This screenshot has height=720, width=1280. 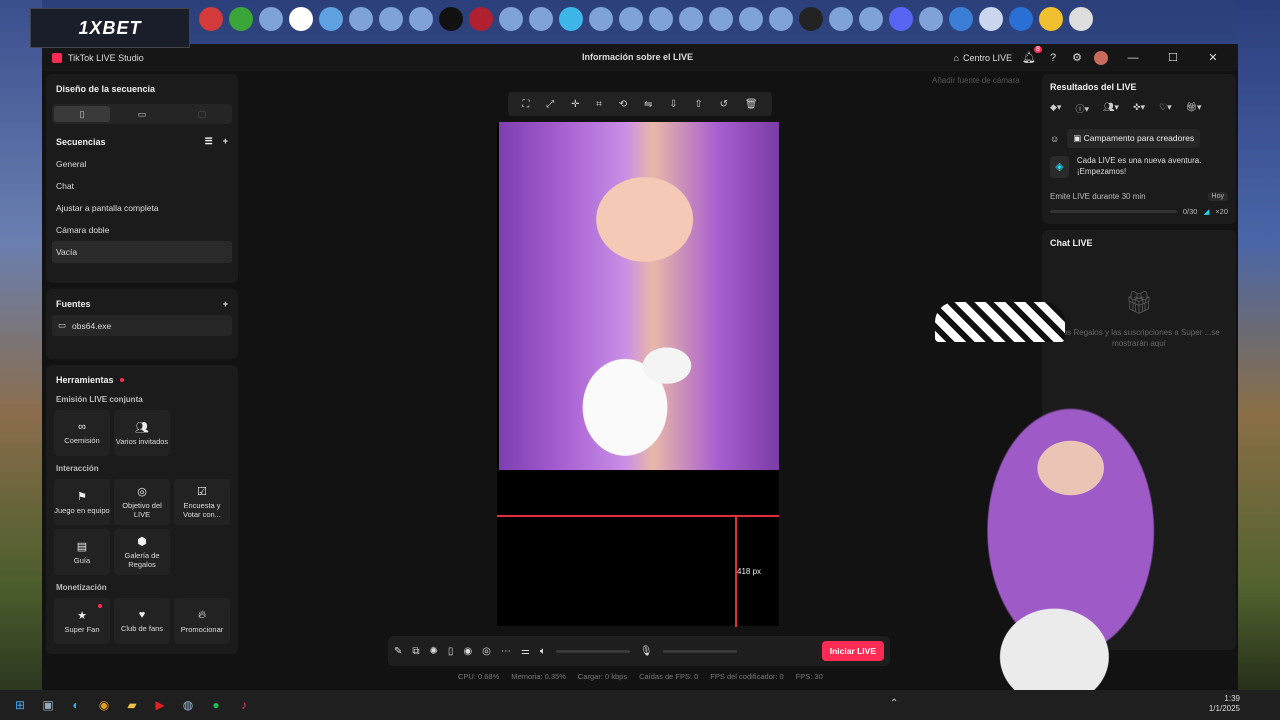 I want to click on settings-sliders-icon: ⚌, so click(x=525, y=651).